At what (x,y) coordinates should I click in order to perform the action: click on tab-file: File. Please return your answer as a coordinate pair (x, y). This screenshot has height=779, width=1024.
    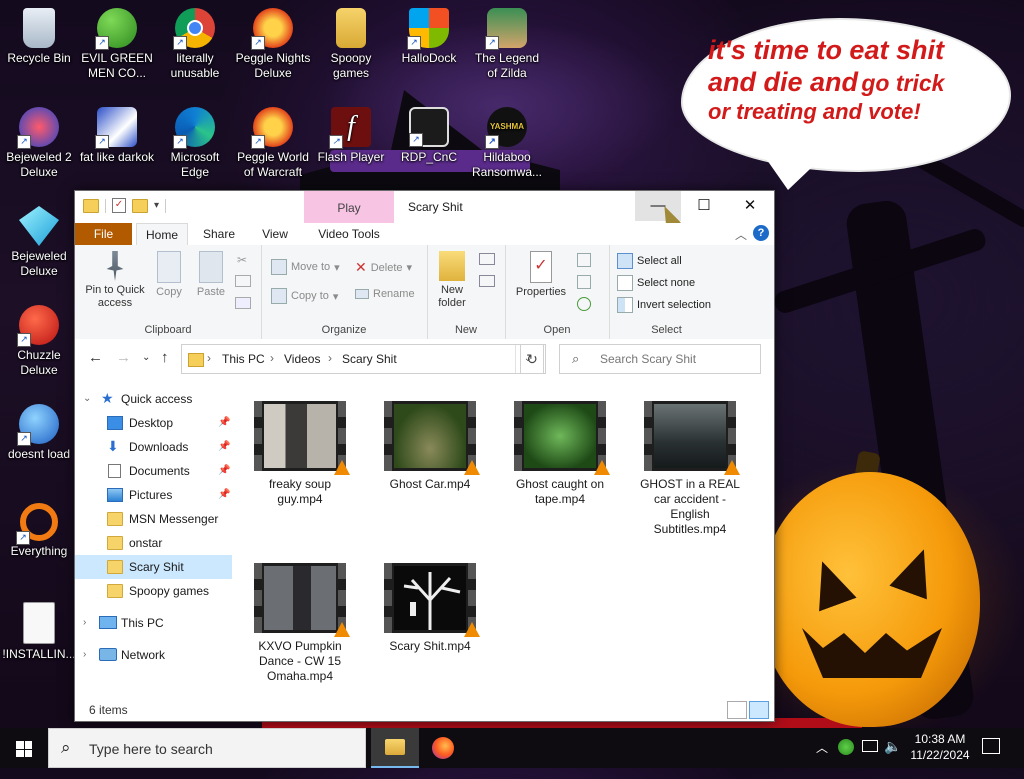
    Looking at the image, I should click on (103, 234).